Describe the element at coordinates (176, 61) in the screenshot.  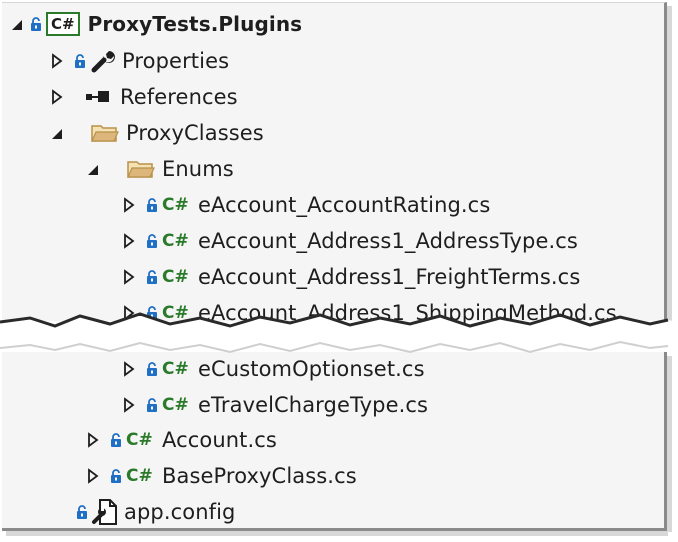
I see `tree-item-label: Properties` at that location.